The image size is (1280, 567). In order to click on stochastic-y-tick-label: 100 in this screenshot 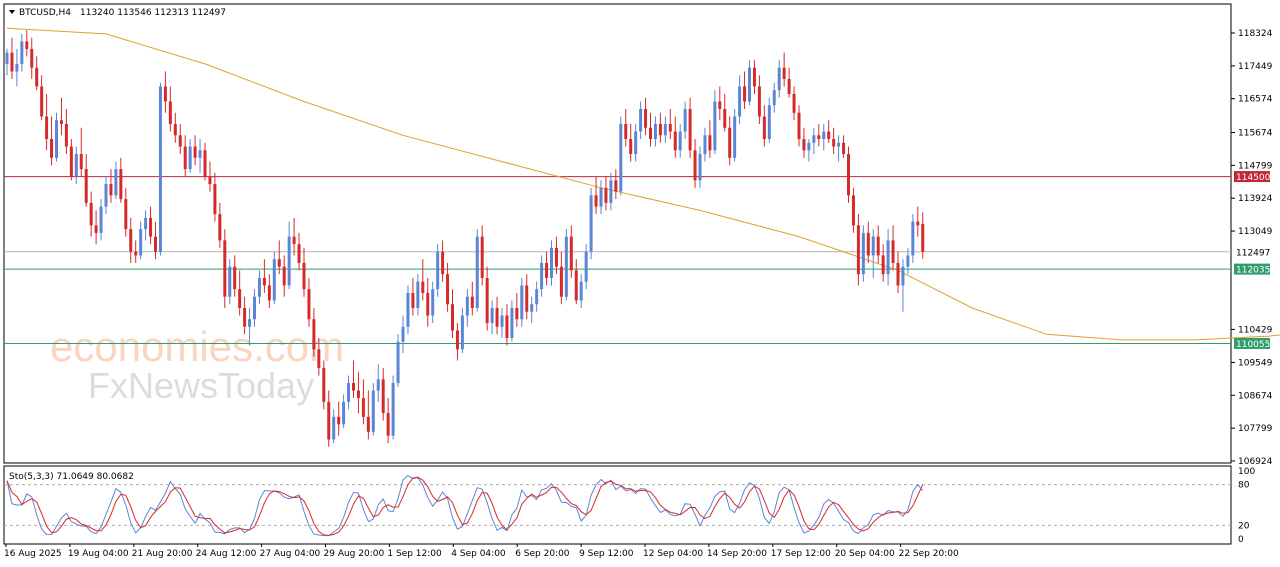, I will do `click(1246, 472)`.